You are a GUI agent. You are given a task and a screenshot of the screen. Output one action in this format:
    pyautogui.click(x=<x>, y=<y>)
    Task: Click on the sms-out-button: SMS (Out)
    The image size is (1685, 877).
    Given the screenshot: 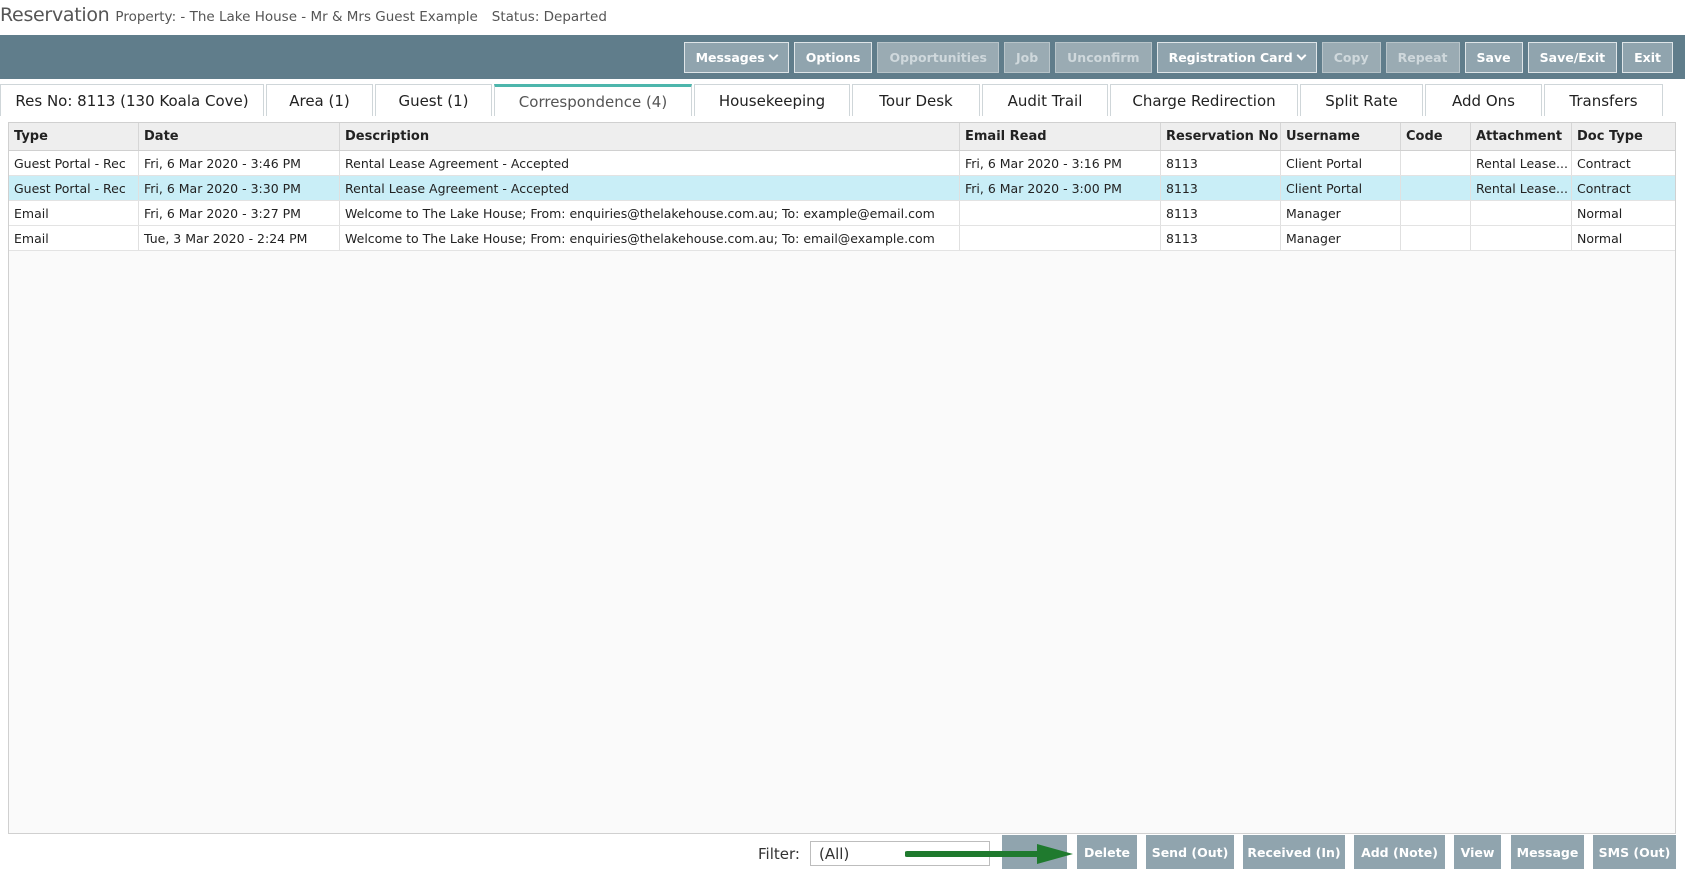 What is the action you would take?
    pyautogui.click(x=1634, y=852)
    